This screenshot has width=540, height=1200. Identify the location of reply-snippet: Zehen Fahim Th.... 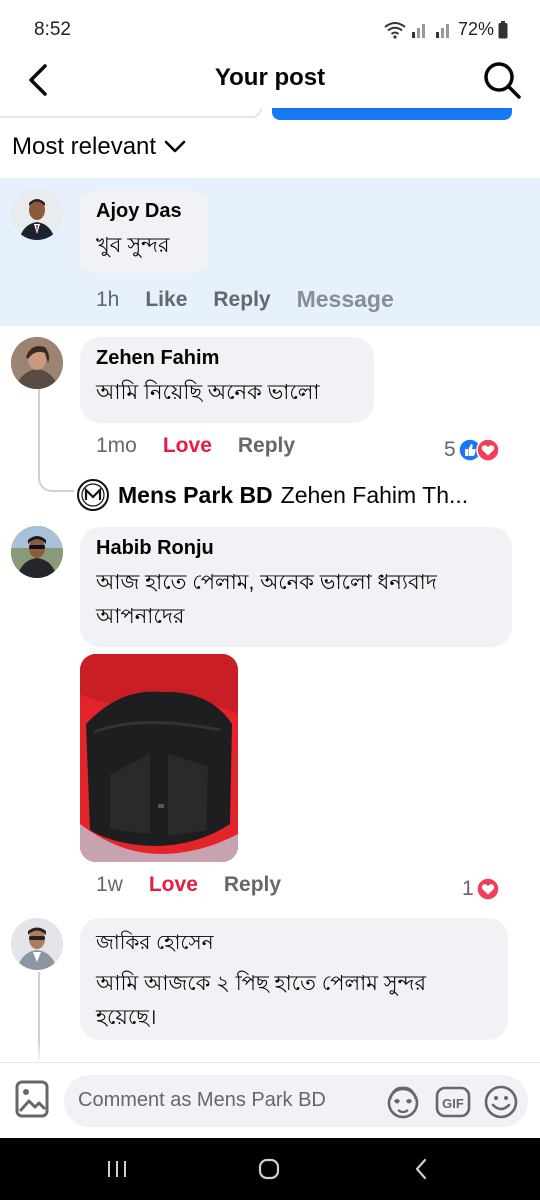
(374, 494).